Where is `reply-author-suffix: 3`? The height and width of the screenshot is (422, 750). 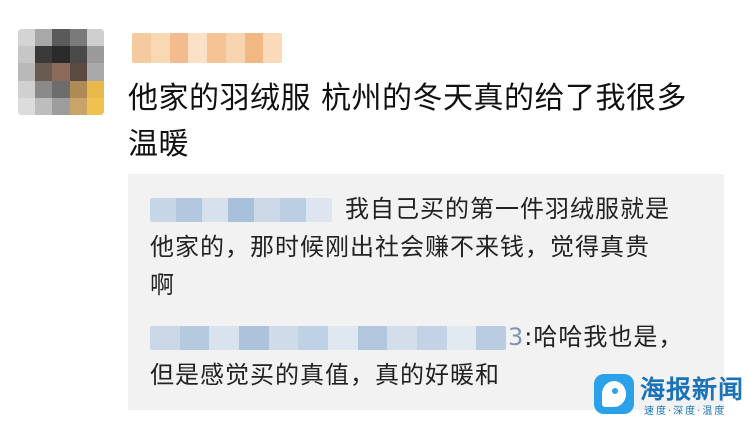 reply-author-suffix: 3 is located at coordinates (516, 337).